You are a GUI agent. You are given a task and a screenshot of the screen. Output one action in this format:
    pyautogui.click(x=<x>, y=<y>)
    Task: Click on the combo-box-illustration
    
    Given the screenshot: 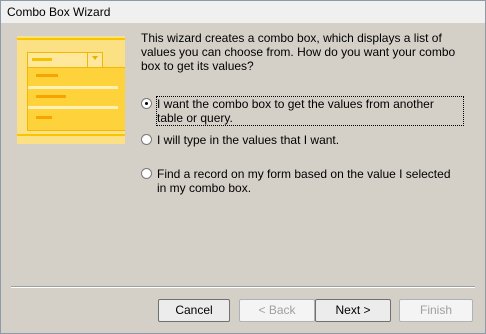 What is the action you would take?
    pyautogui.click(x=71, y=90)
    